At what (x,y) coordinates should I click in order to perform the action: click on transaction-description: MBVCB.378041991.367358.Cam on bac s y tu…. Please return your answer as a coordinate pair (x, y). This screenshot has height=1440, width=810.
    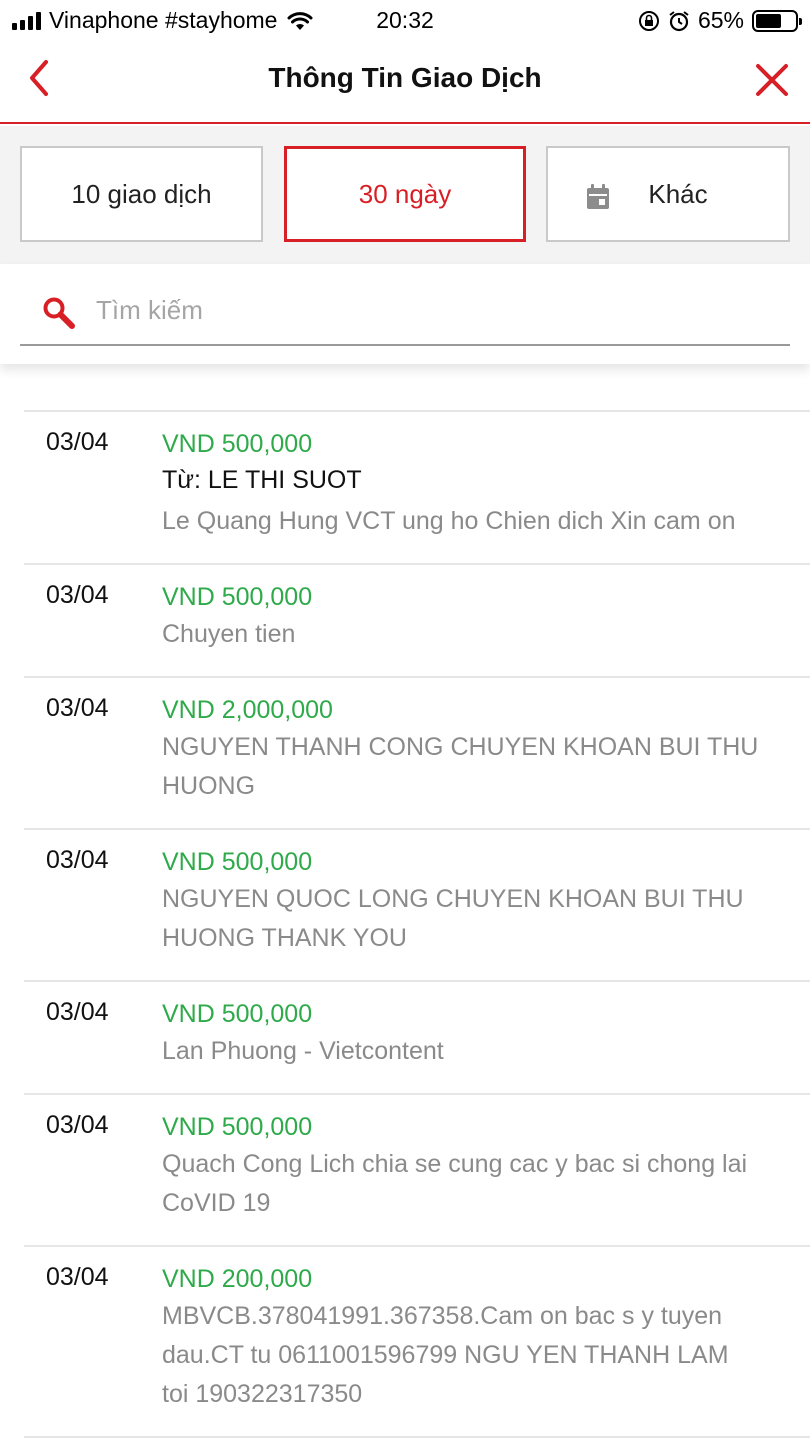
    Looking at the image, I should click on (445, 1355).